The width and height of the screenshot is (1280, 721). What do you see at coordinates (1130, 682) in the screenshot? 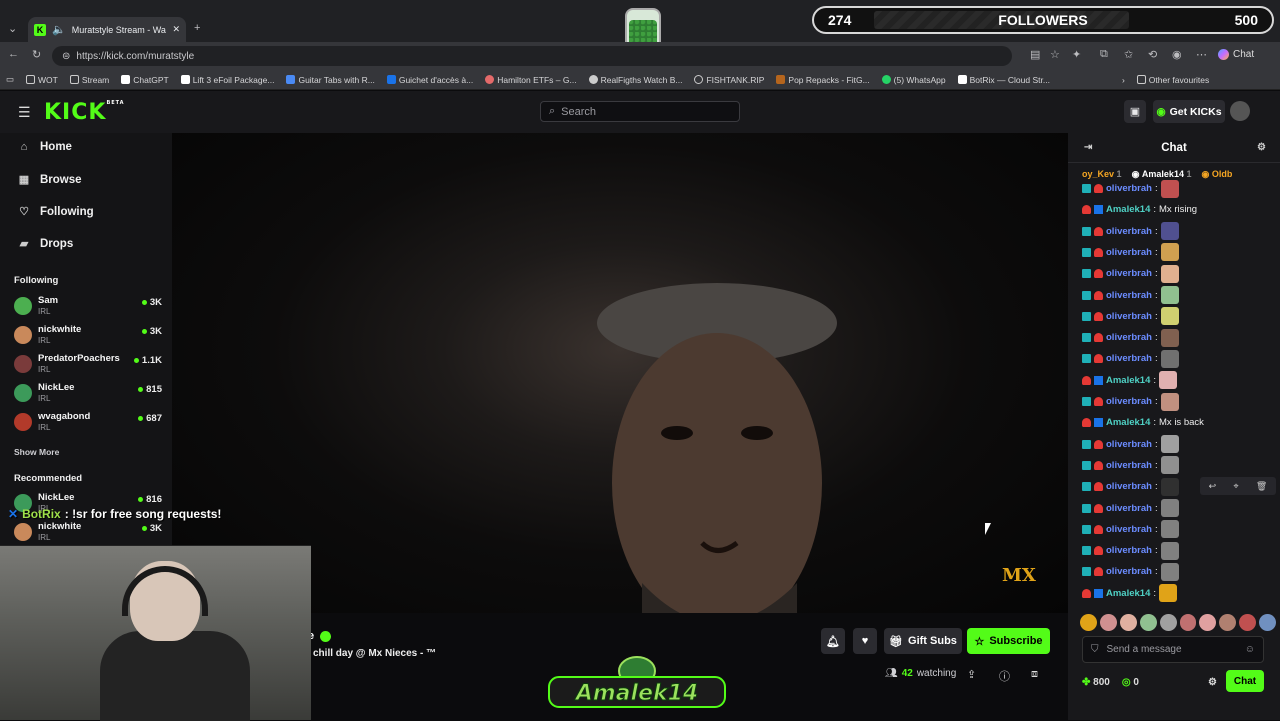
I see `kicks-balance: ◎ 0` at bounding box center [1130, 682].